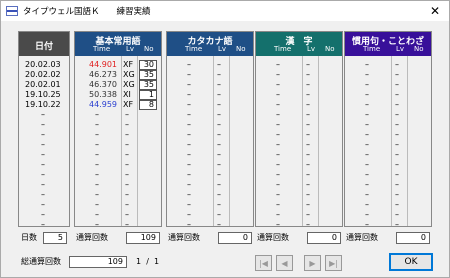 The width and height of the screenshot is (450, 278). What do you see at coordinates (41, 261) in the screenshot?
I see `total-label: 総通算回数` at bounding box center [41, 261].